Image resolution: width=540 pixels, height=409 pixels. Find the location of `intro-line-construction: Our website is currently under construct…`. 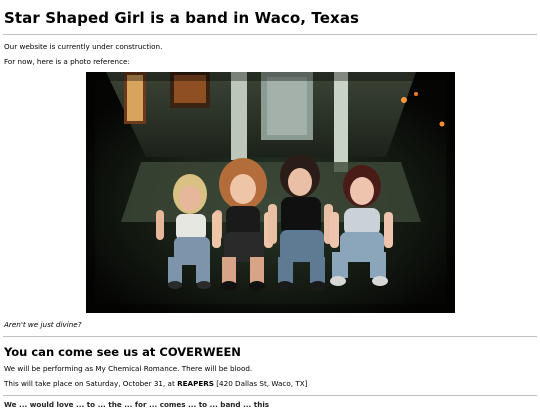

intro-line-construction: Our website is currently under construct… is located at coordinates (83, 46).